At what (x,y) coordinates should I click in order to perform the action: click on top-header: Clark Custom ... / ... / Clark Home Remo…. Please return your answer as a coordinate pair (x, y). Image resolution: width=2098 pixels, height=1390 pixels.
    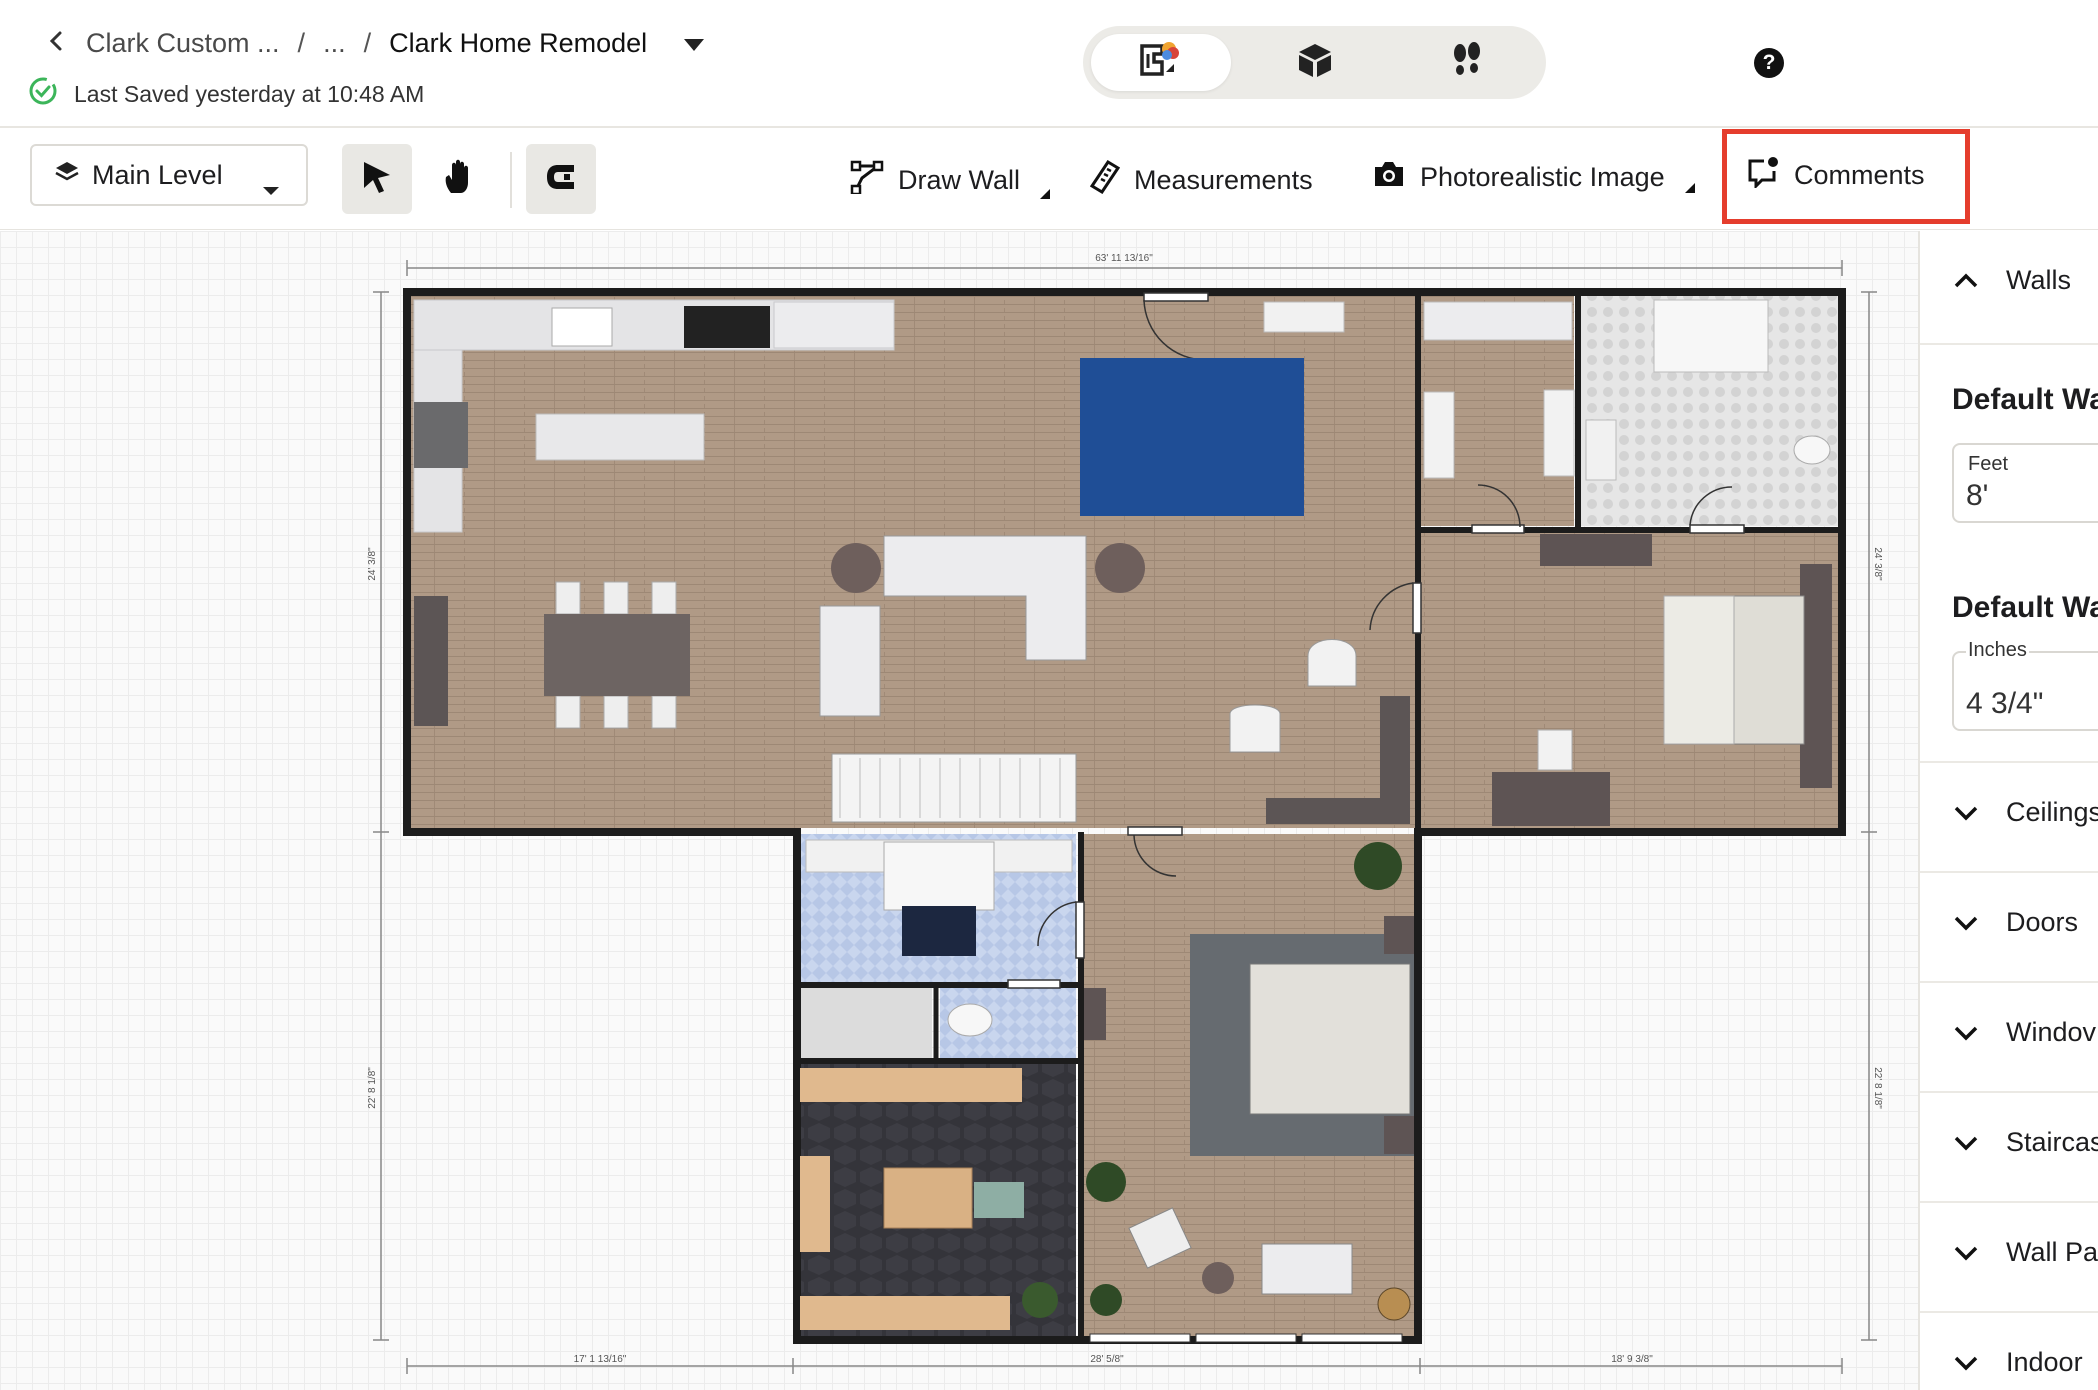
    Looking at the image, I should click on (1049, 64).